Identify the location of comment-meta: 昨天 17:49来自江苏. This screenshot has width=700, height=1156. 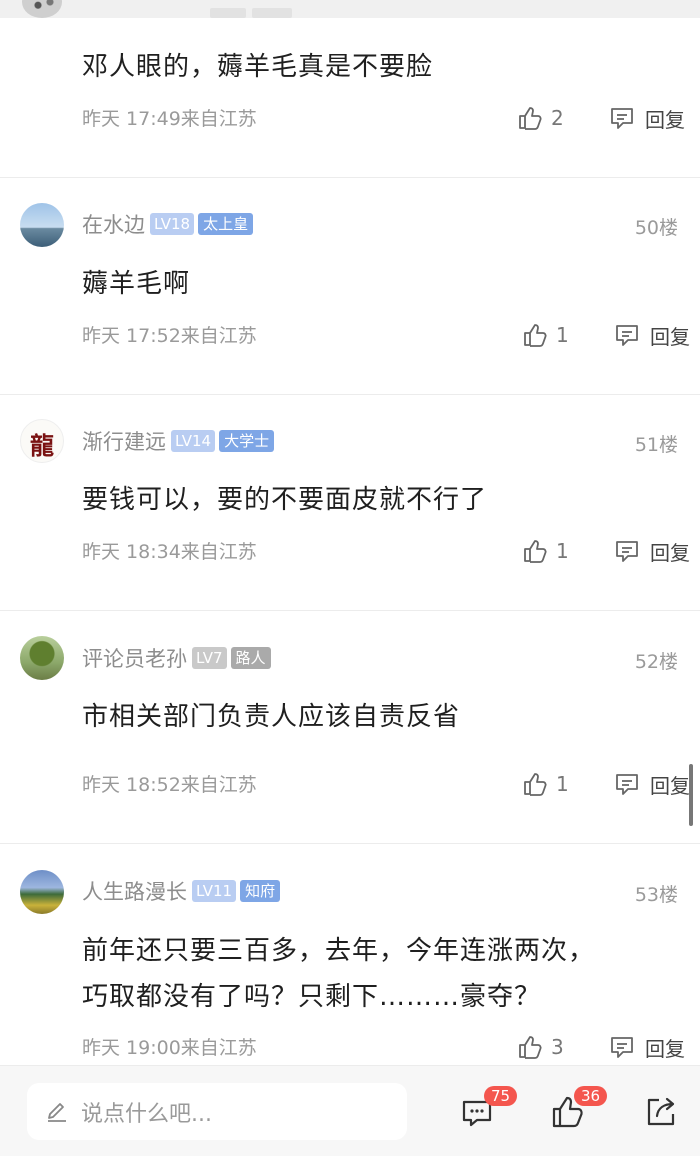
(169, 119).